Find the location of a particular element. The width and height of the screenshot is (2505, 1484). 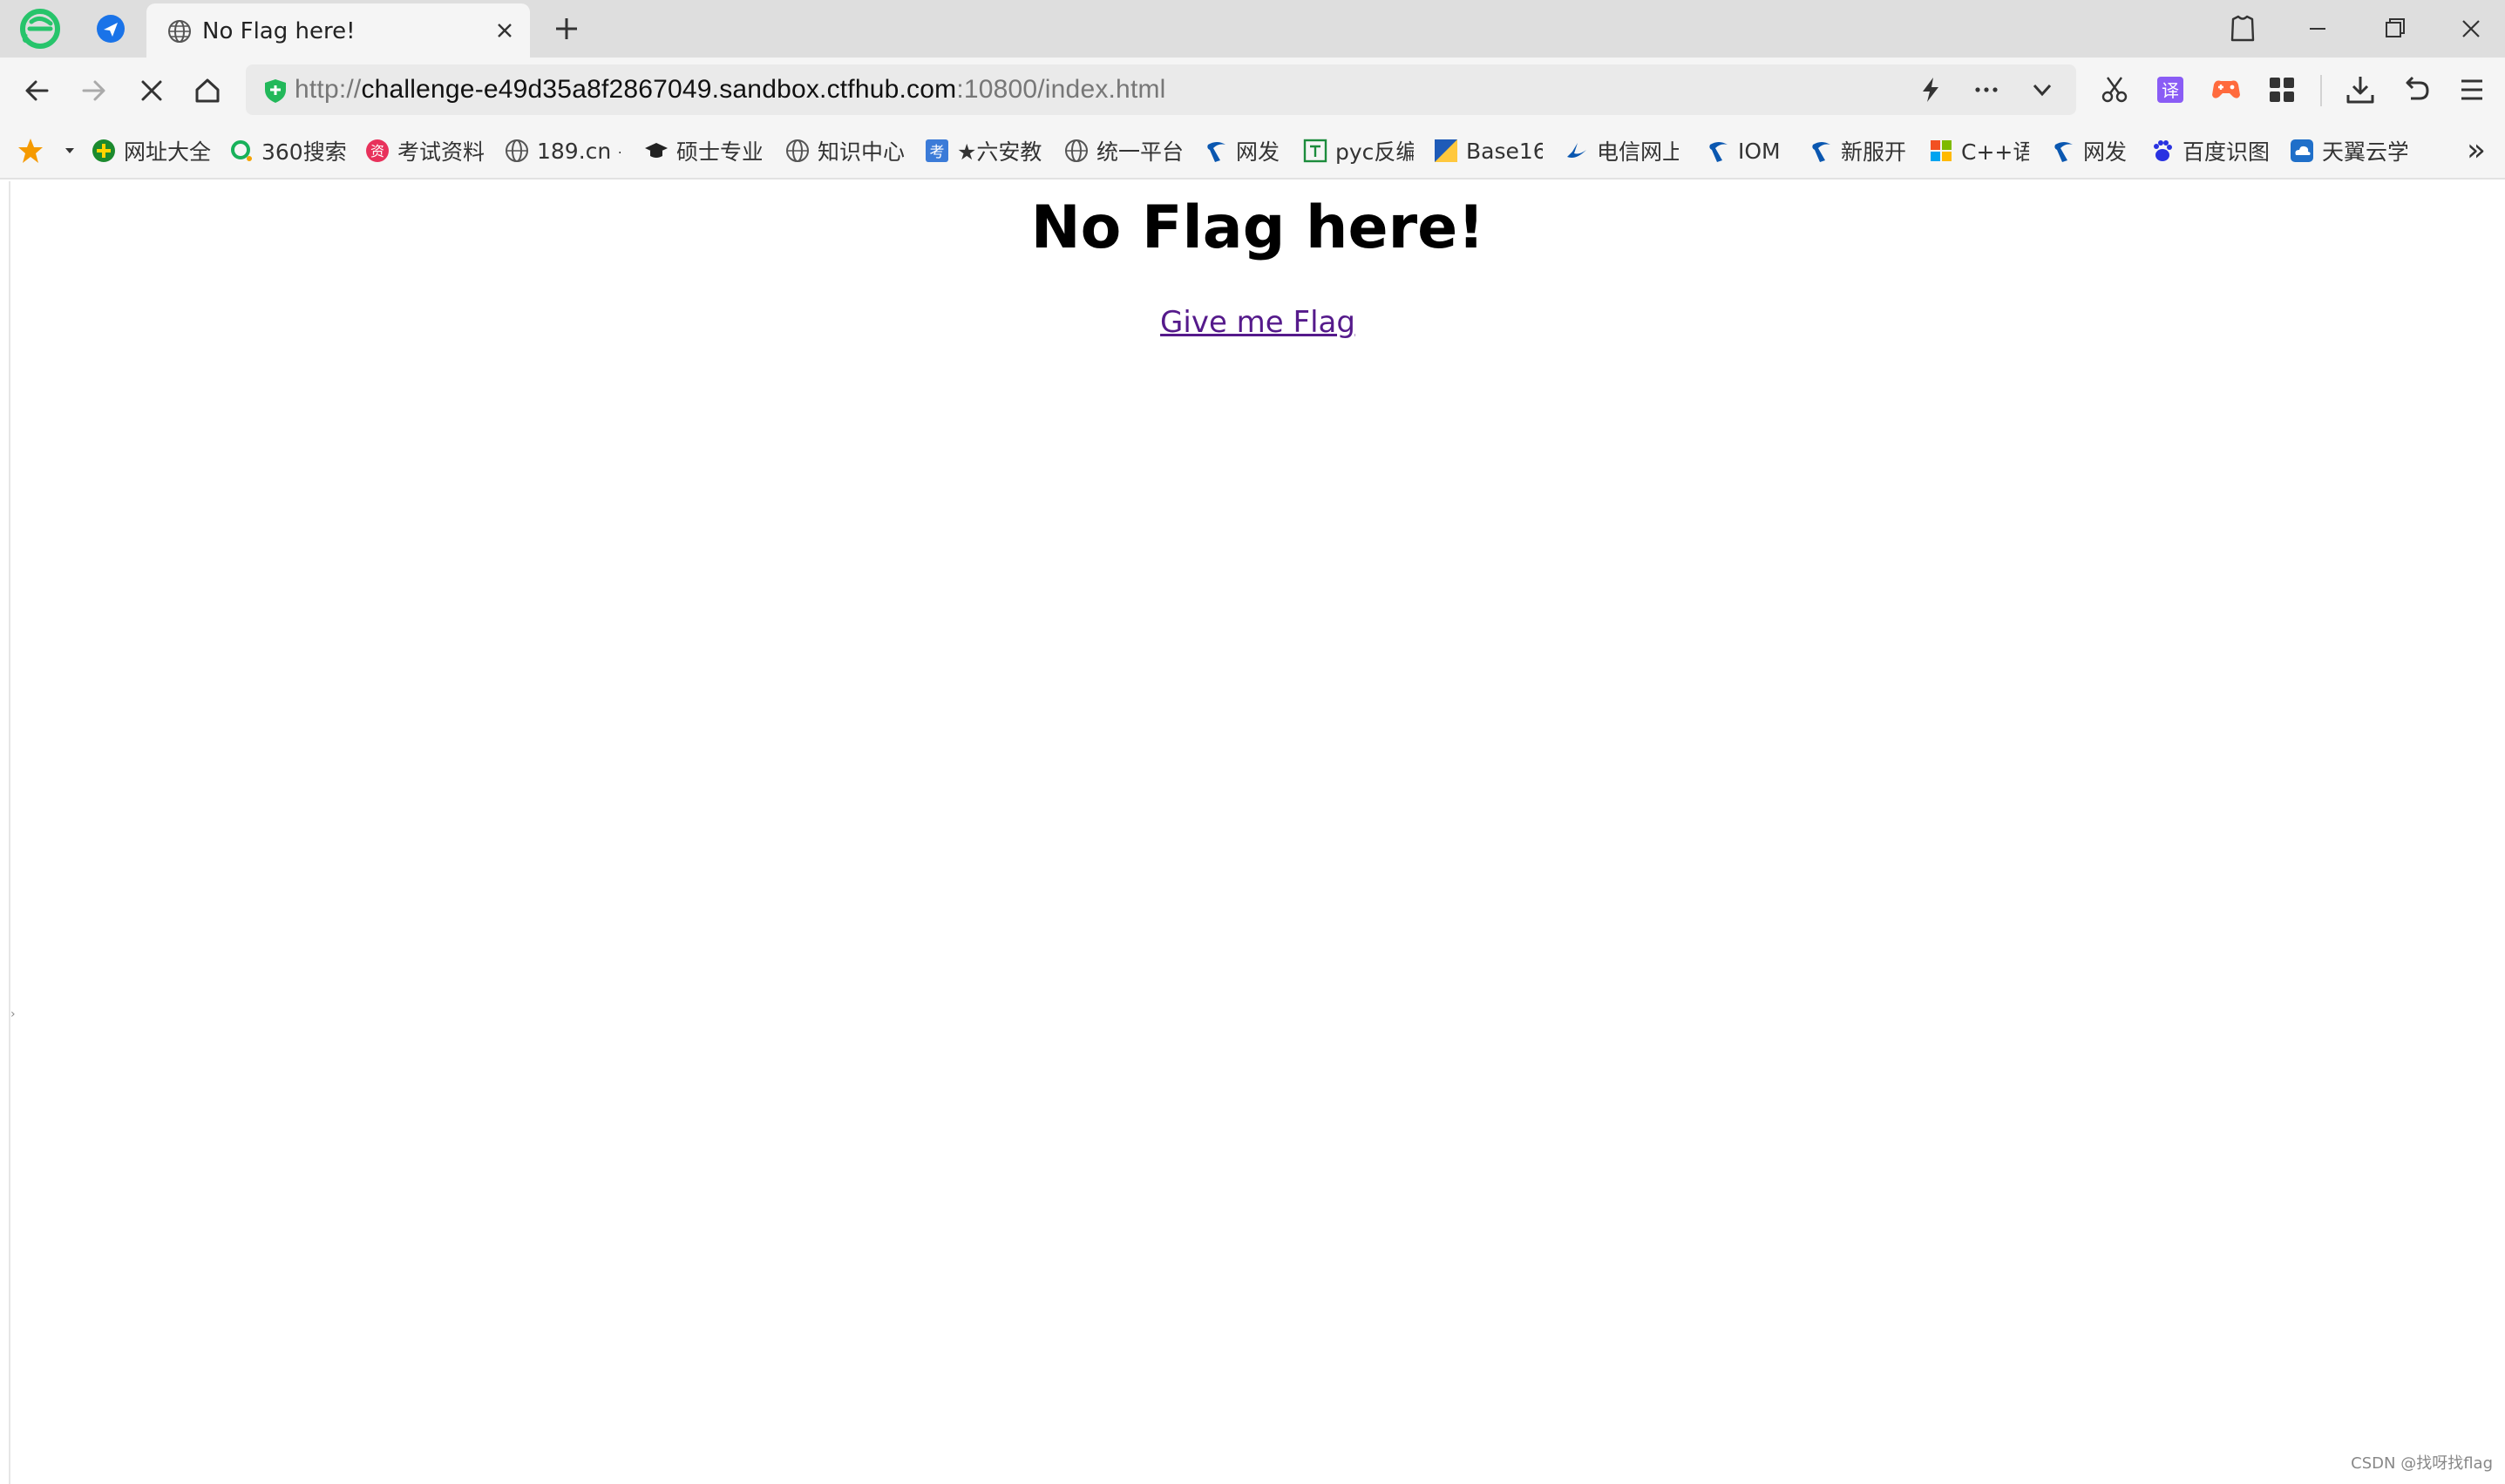

new-tab-button is located at coordinates (566, 28).